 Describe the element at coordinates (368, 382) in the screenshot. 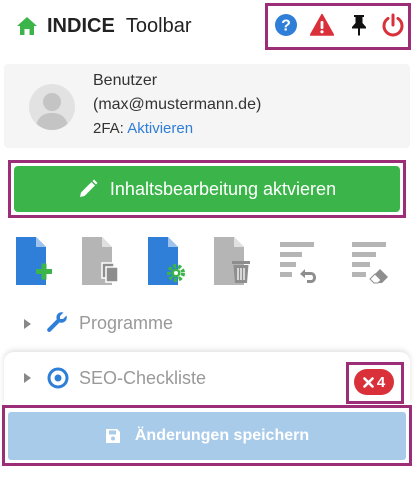

I see `x-icon` at that location.